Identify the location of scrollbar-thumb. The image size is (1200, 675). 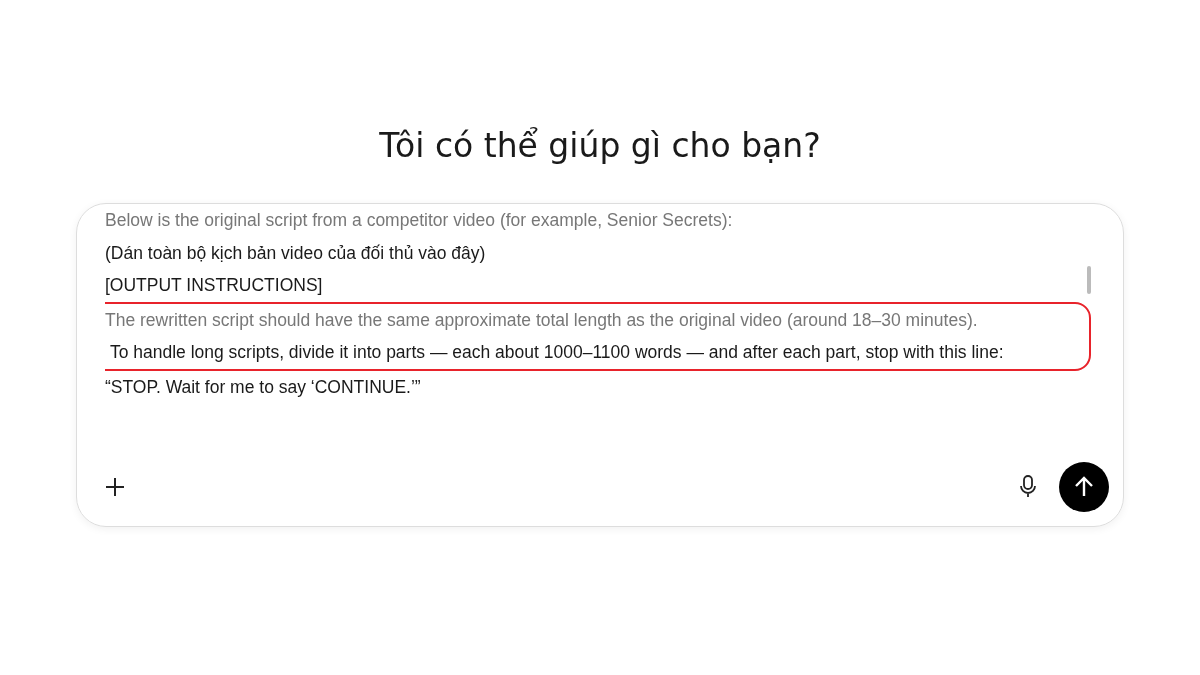
(1089, 280).